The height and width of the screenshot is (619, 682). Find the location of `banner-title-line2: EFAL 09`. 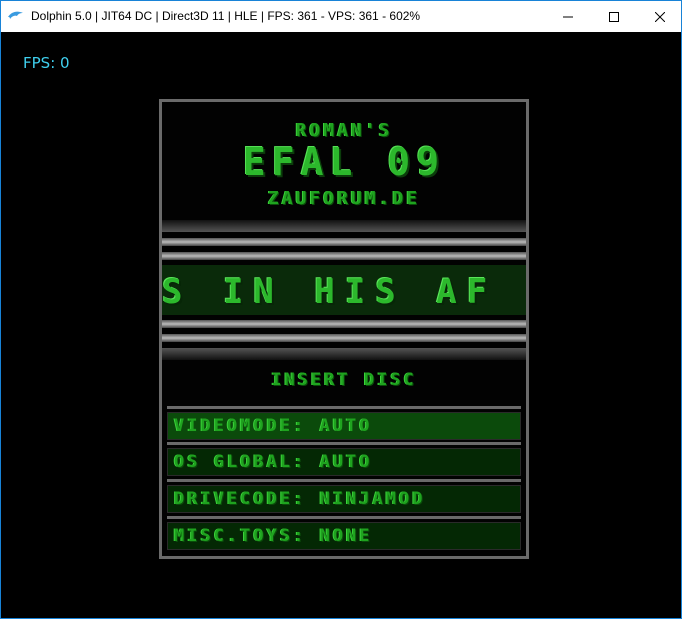

banner-title-line2: EFAL 09 is located at coordinates (344, 162).